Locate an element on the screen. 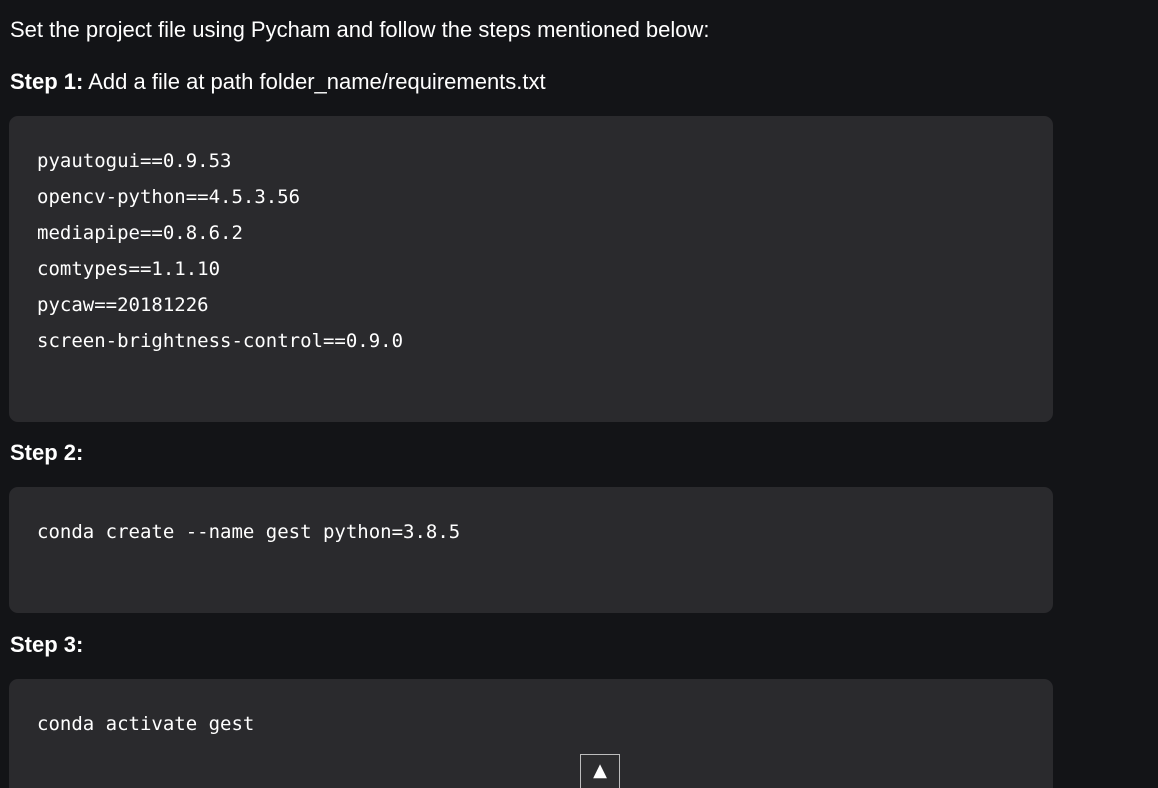  step-3-label: Step 3: is located at coordinates (47, 644).